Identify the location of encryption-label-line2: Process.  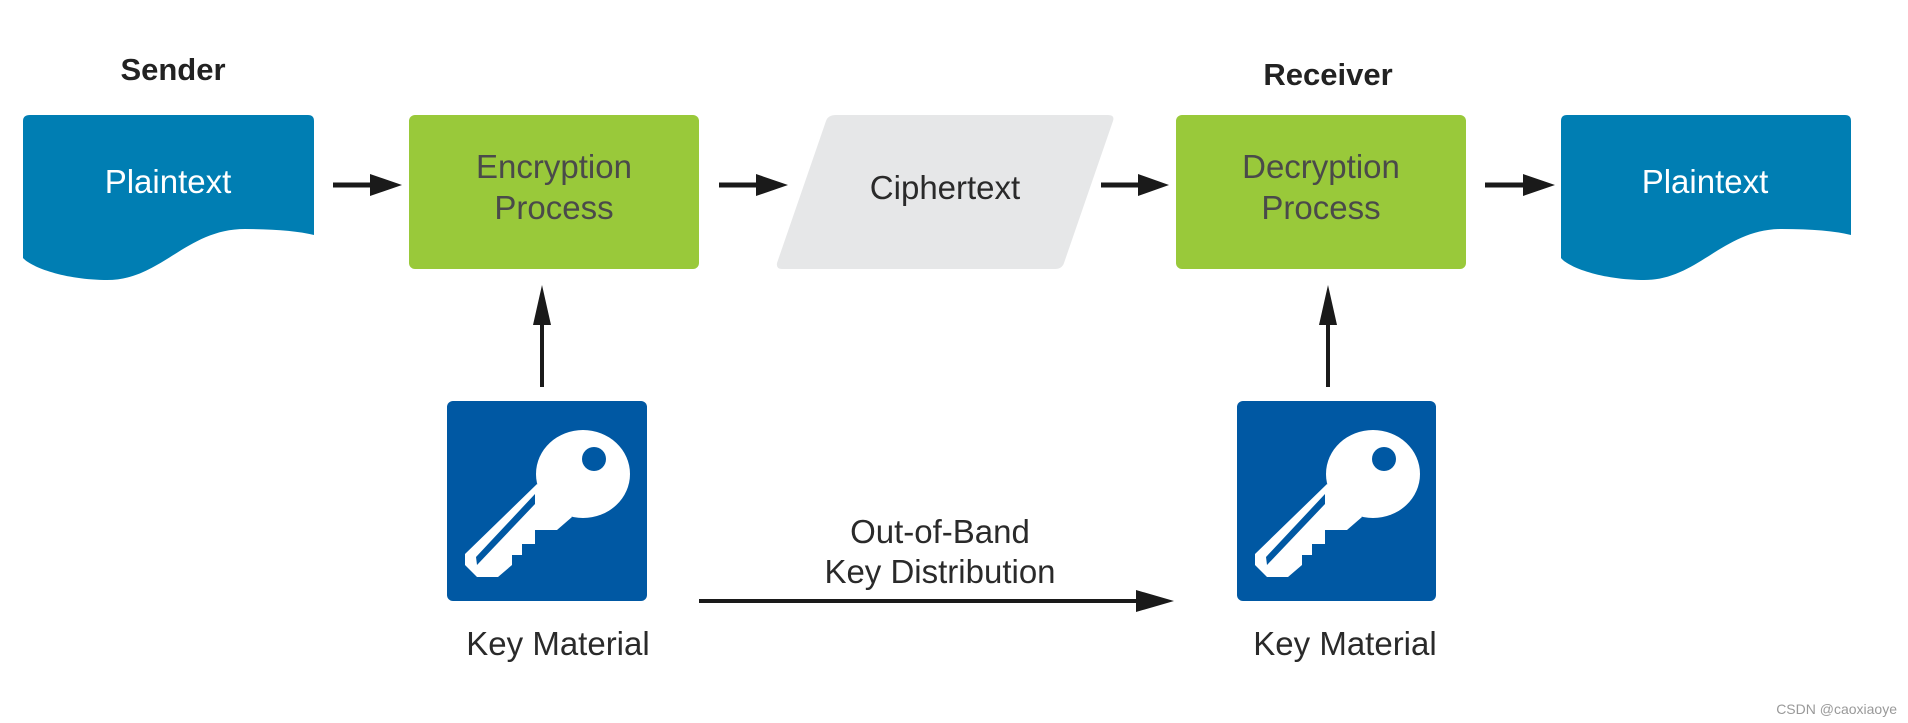
(553, 207).